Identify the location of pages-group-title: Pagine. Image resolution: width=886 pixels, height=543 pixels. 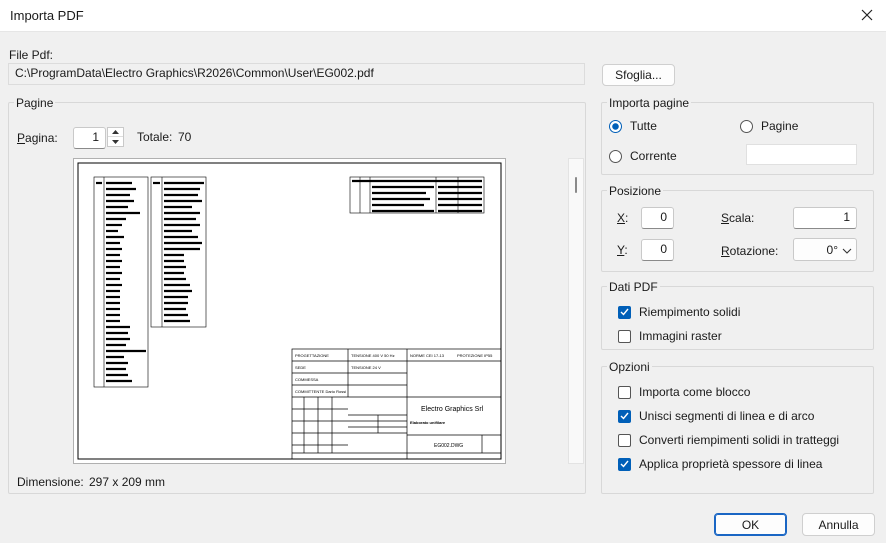
(35, 103).